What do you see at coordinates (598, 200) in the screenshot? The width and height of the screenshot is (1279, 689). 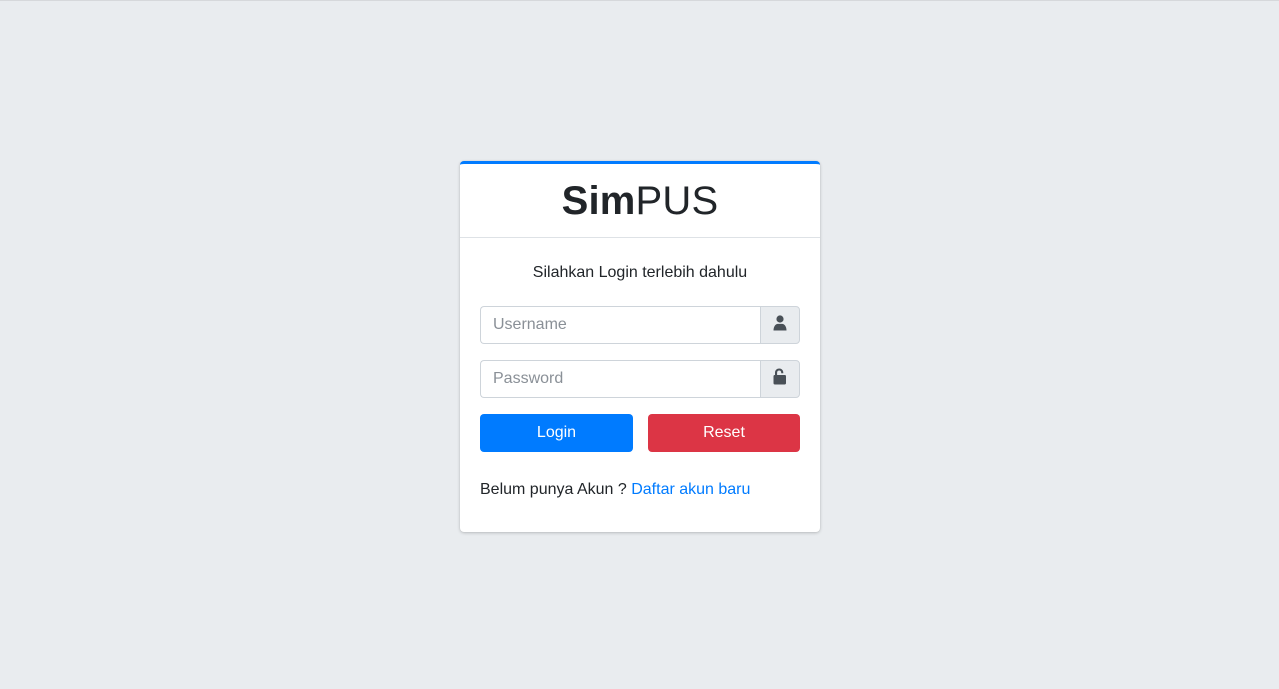 I see `brand-bold: Sim` at bounding box center [598, 200].